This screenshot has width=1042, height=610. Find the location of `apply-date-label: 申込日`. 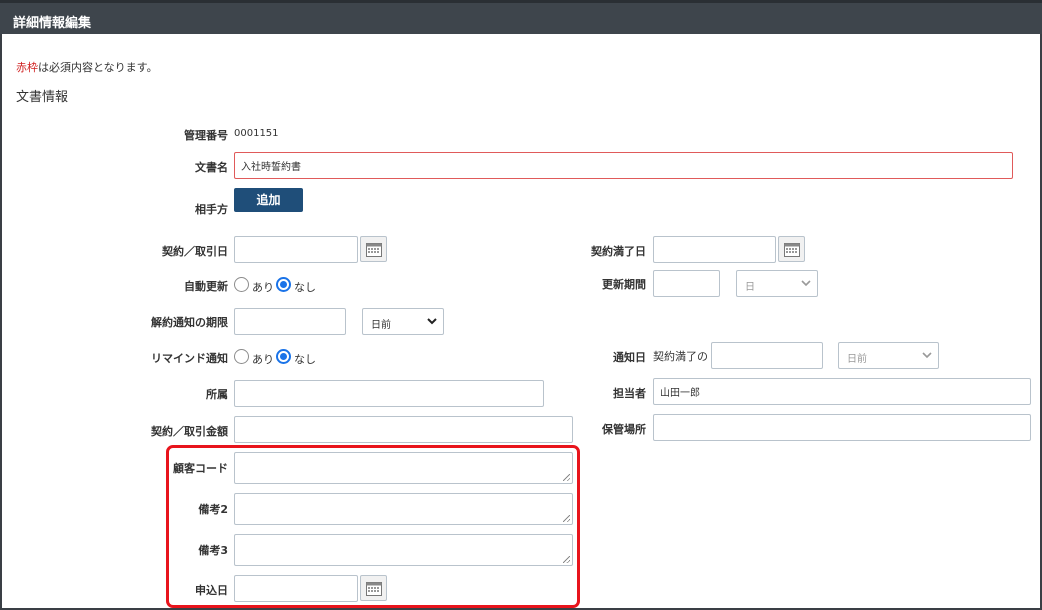

apply-date-label: 申込日 is located at coordinates (211, 590).